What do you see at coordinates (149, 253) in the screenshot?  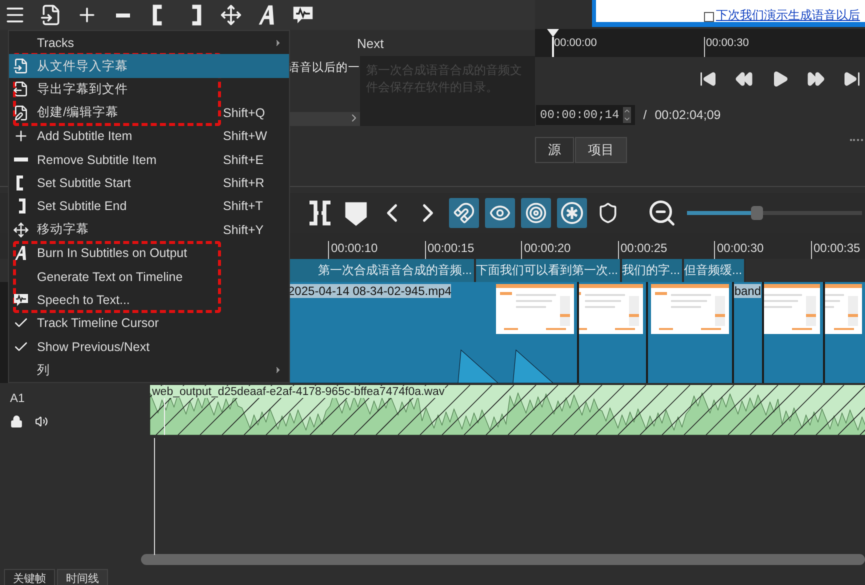 I see `menu-item: Burn In Subtitles on Output` at bounding box center [149, 253].